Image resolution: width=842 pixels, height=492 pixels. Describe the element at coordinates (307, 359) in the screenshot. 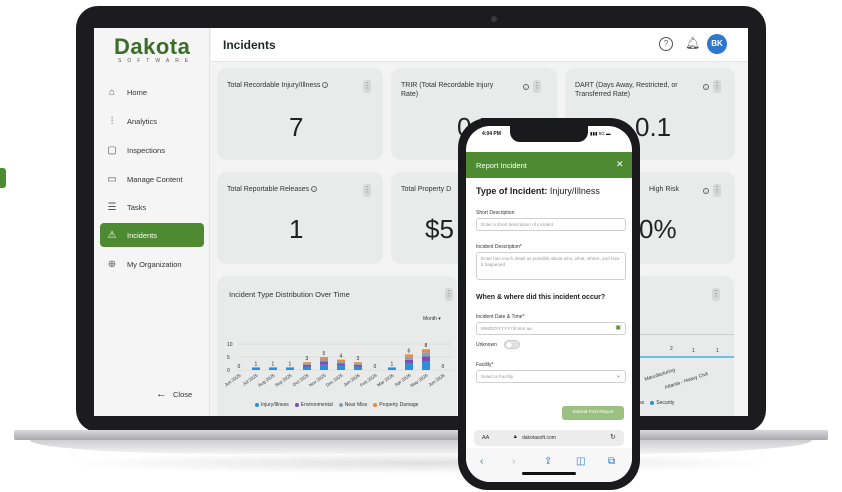

I see `bar-value-label: 3` at that location.